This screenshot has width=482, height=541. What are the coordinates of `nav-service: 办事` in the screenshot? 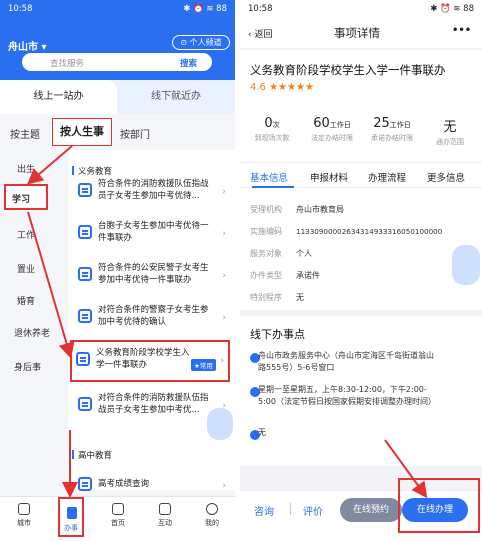 It's located at (71, 517).